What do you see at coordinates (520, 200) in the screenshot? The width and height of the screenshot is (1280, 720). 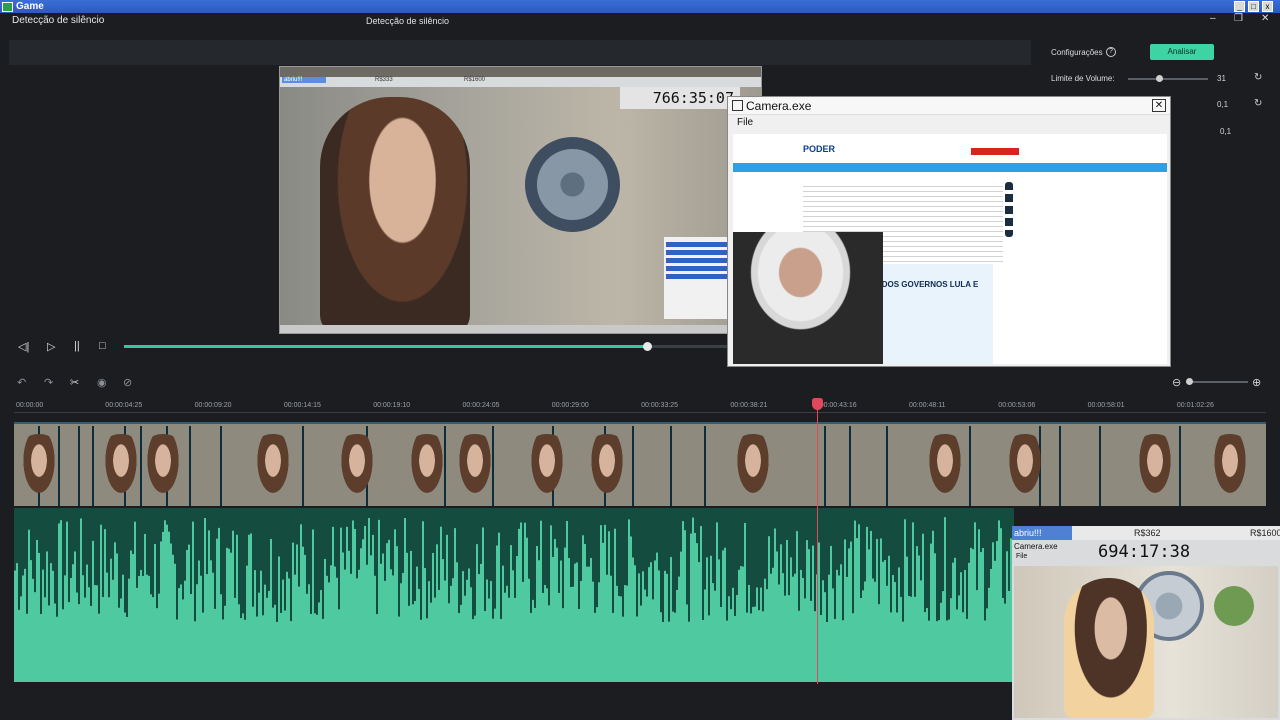 I see `video-preview: abriu!!! R$333 R$1600 766:35:07` at bounding box center [520, 200].